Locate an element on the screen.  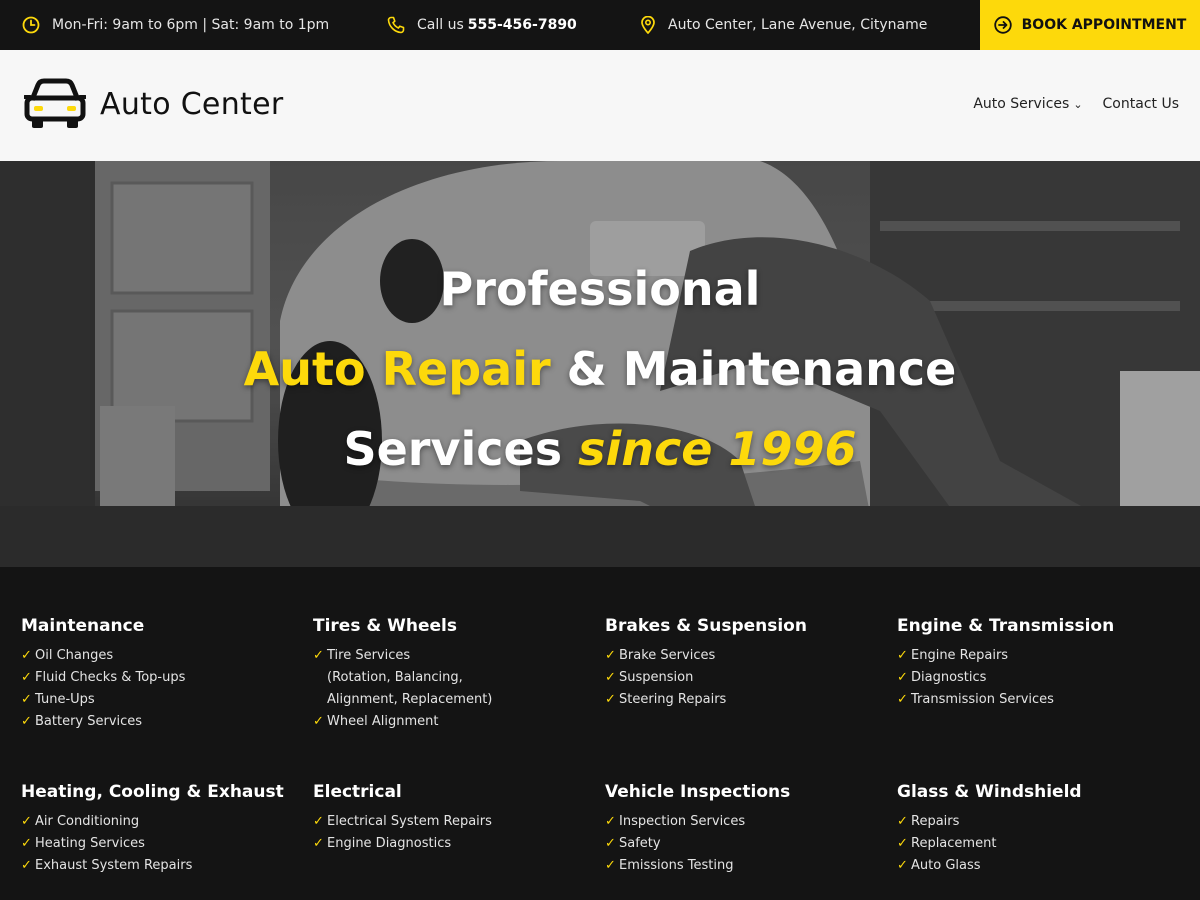
service-item: Replacement is located at coordinates (1037, 844).